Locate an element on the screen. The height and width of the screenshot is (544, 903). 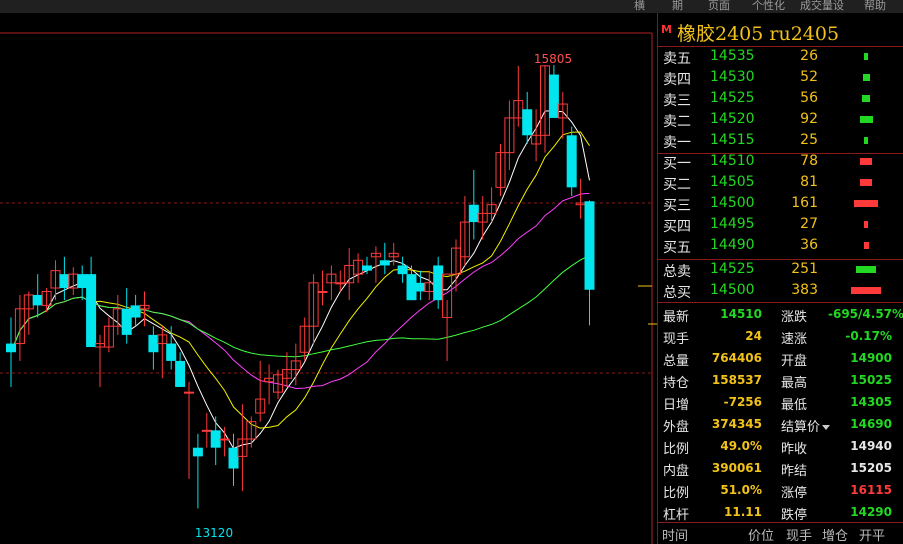
menu-item: 成交量设 is located at coordinates (822, 6).